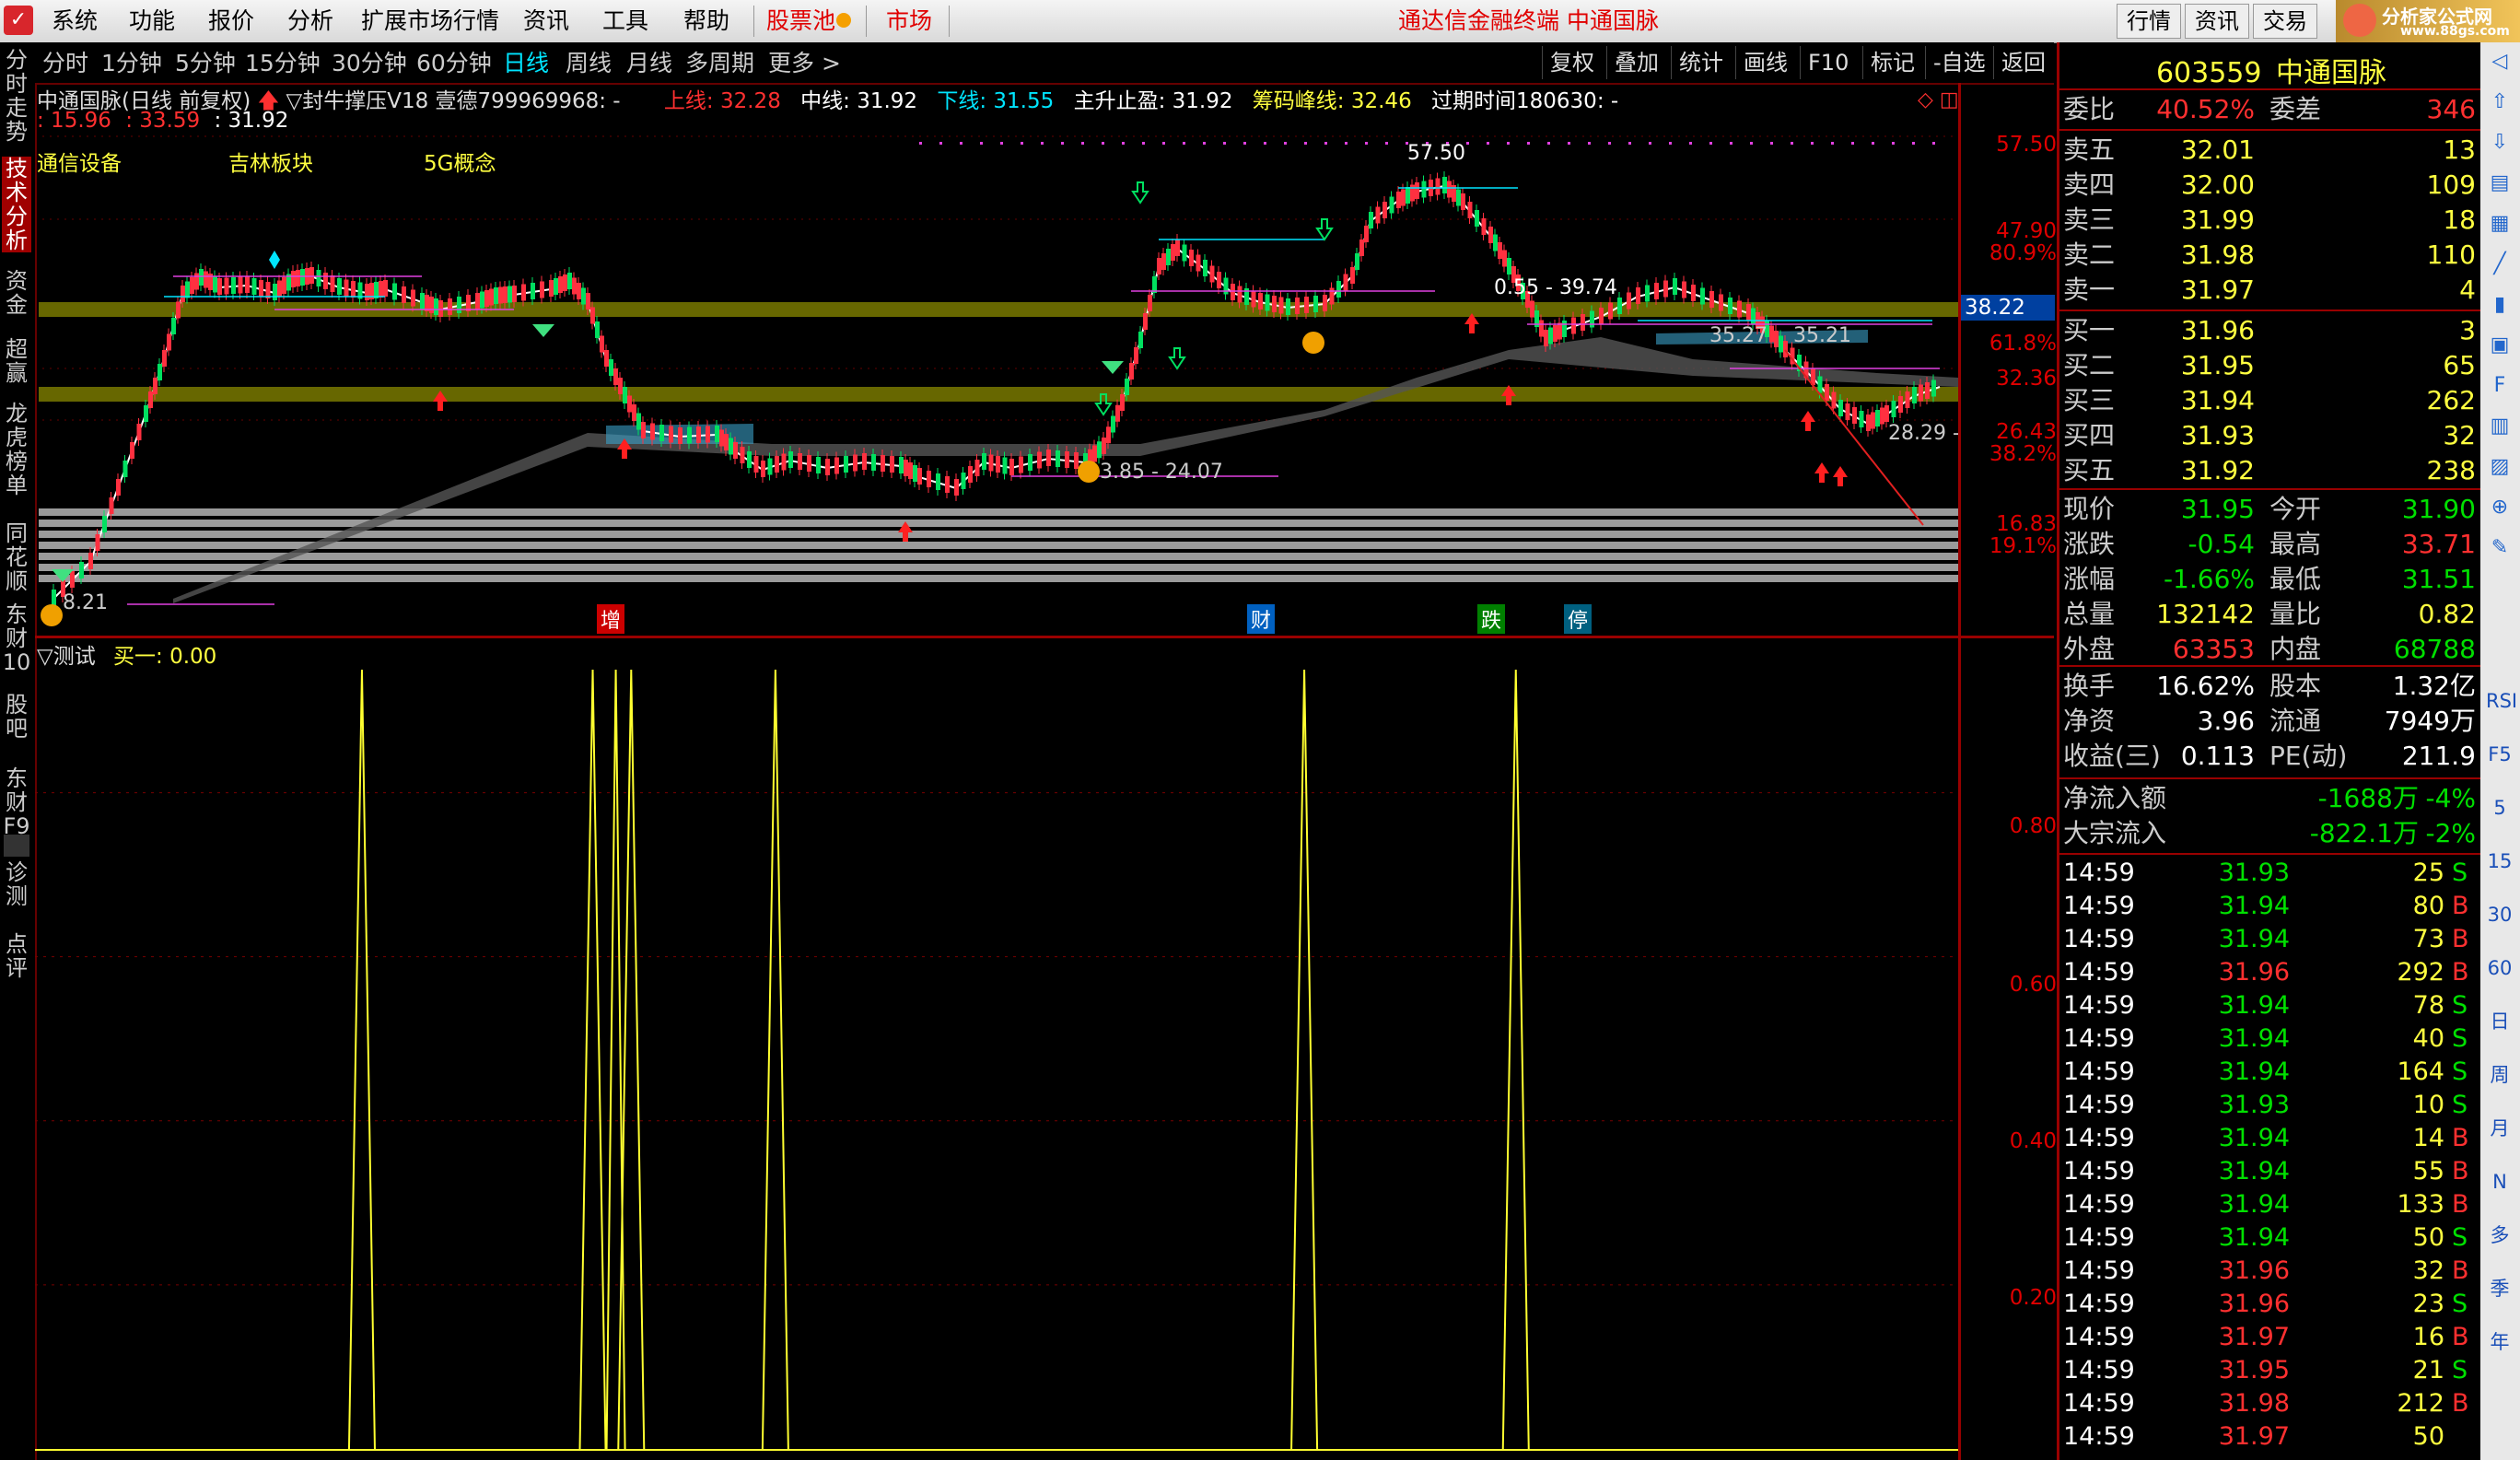  I want to click on toolbar-button-5: 标记, so click(1892, 62).